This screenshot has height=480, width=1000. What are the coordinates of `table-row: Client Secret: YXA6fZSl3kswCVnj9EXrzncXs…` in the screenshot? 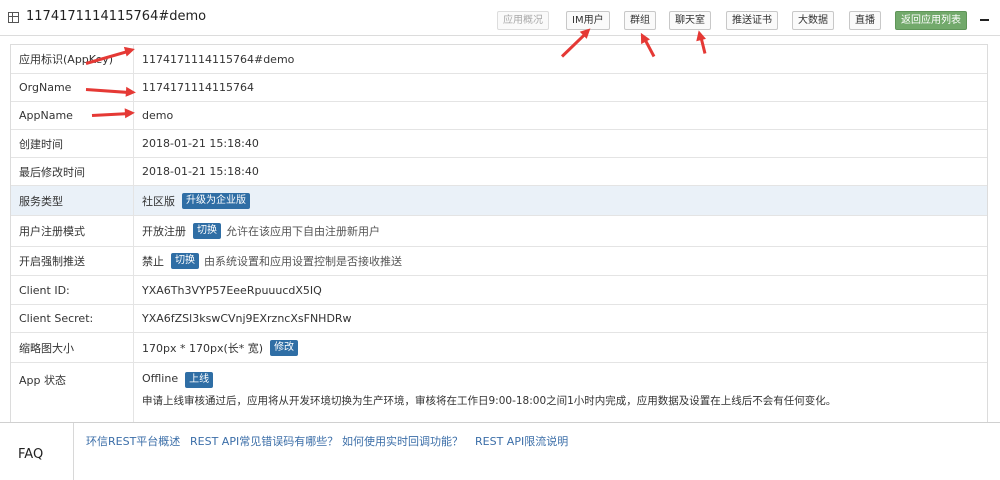 It's located at (499, 319).